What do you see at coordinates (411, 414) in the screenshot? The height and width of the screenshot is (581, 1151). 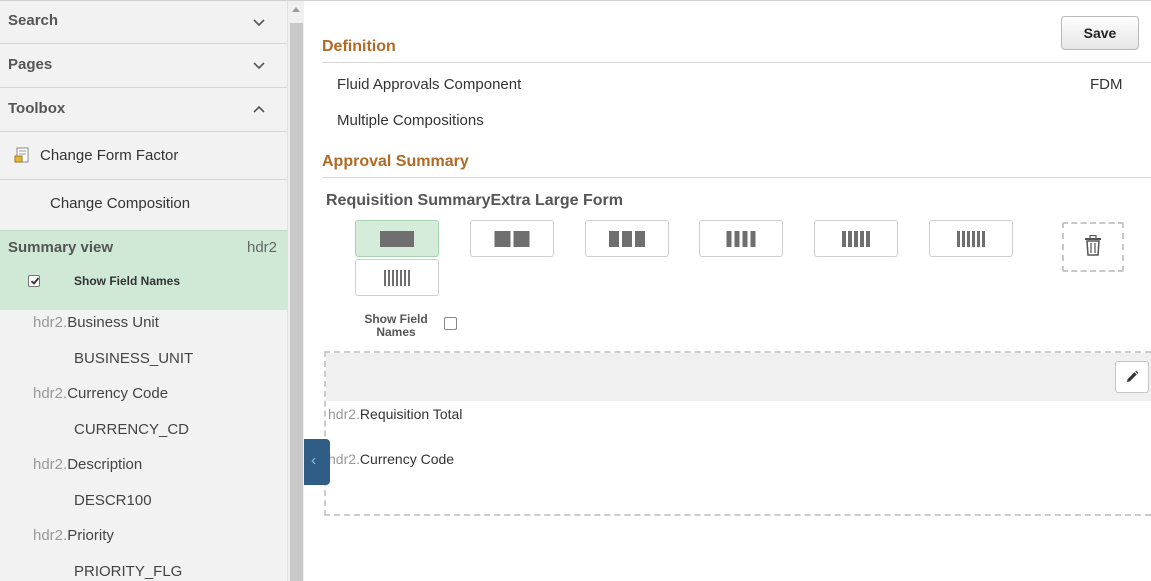 I see `field-label: Requisition Total` at bounding box center [411, 414].